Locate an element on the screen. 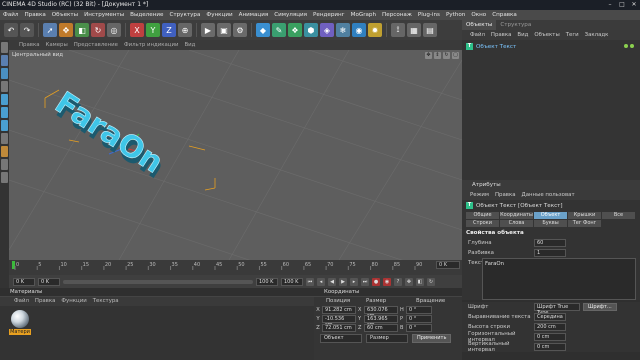 The image size is (640, 360). tab-structure: Структура is located at coordinates (515, 25).